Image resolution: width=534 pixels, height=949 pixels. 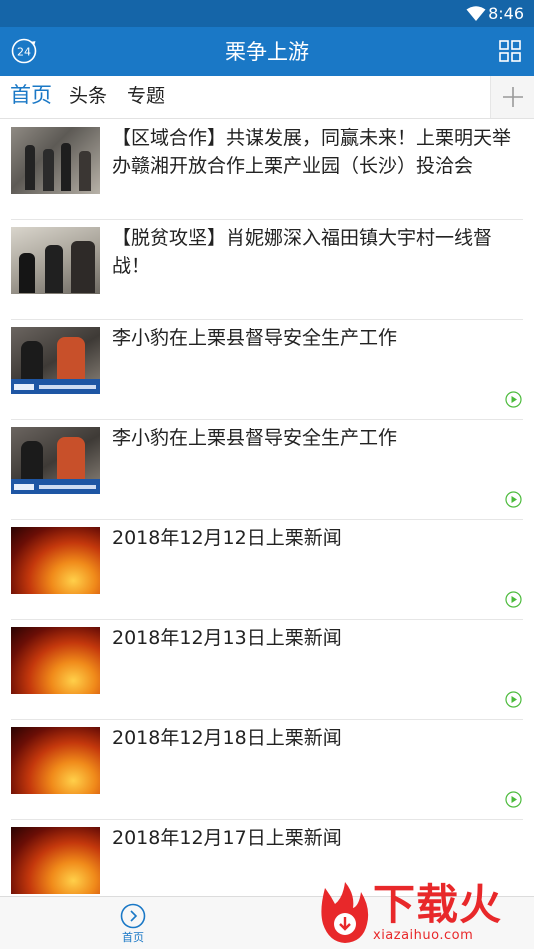 I want to click on status-bar: 8:46, so click(x=267, y=13).